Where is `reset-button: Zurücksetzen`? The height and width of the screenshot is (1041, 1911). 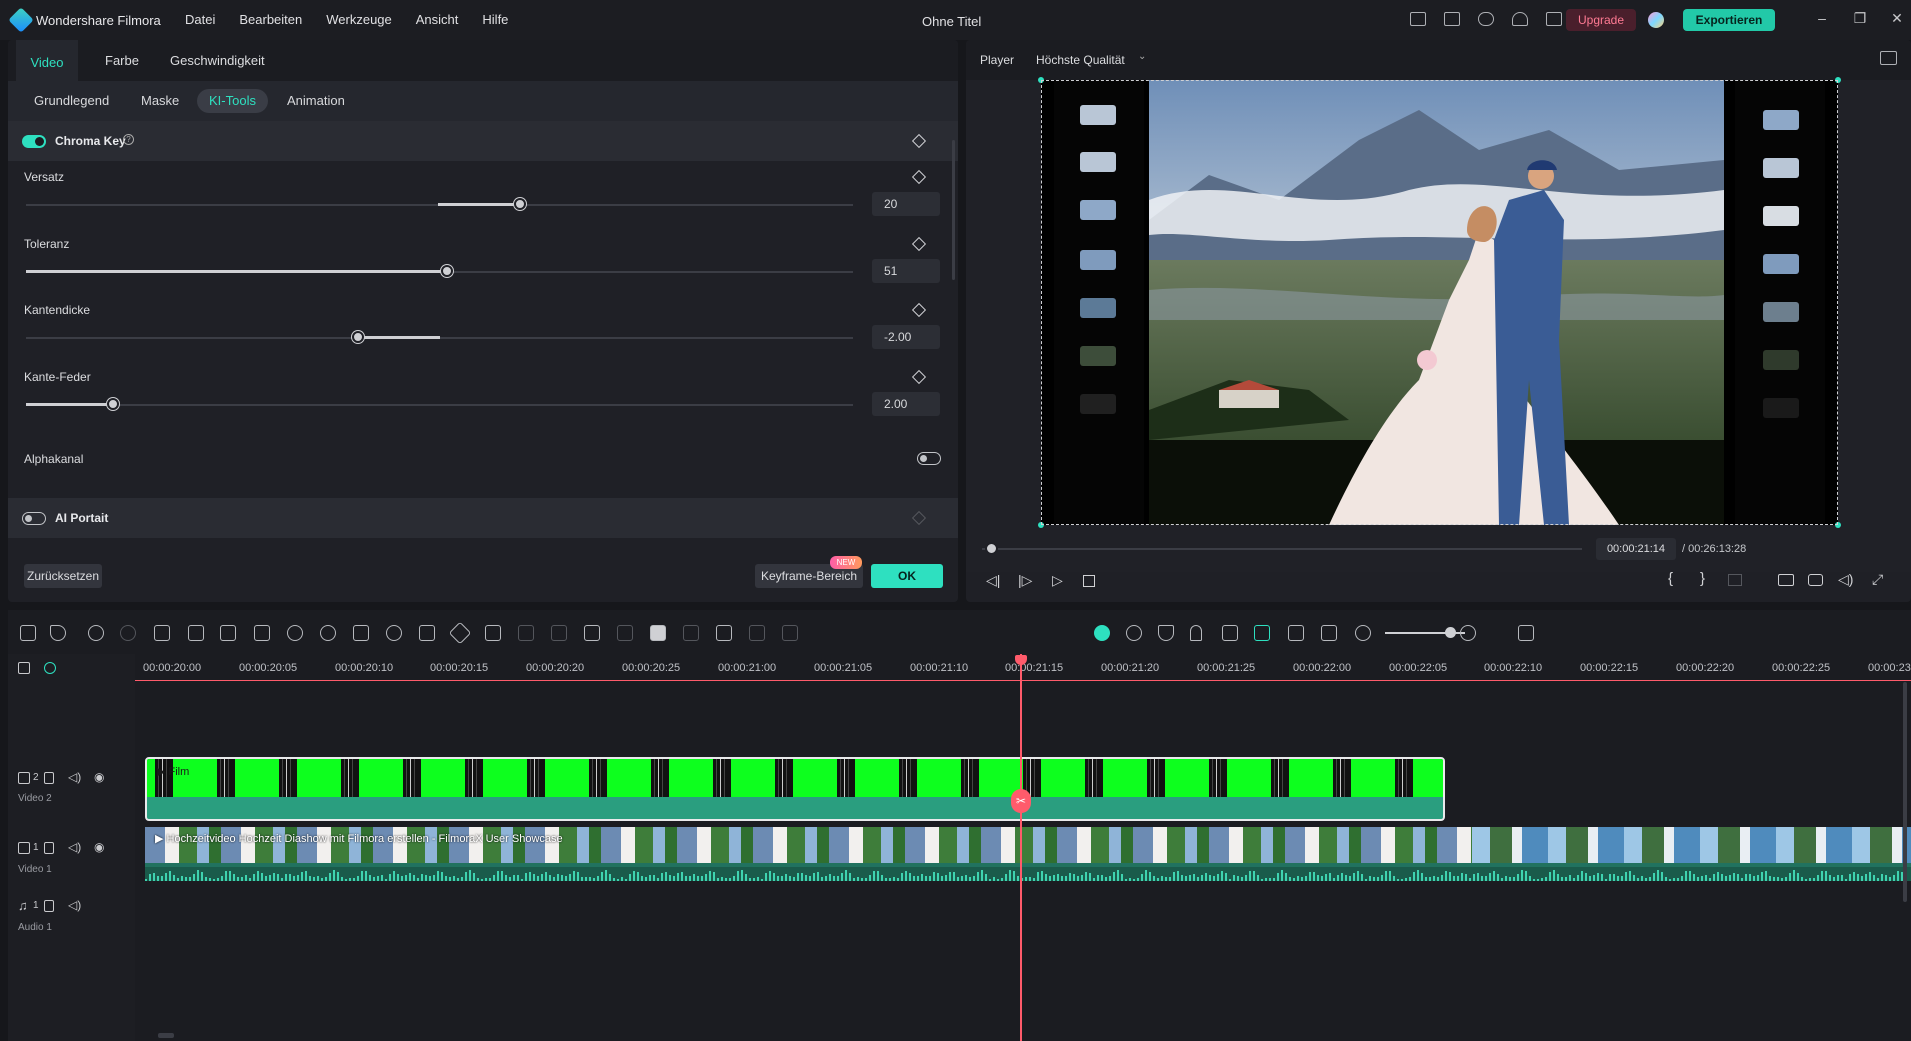
reset-button: Zurücksetzen is located at coordinates (63, 576).